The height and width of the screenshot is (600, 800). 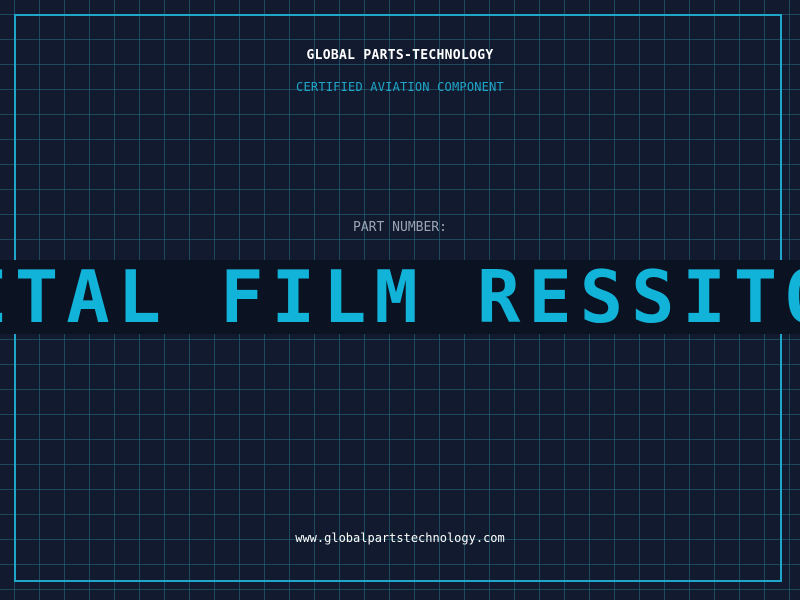 What do you see at coordinates (400, 227) in the screenshot?
I see `part-number-label: PART NUMBER:` at bounding box center [400, 227].